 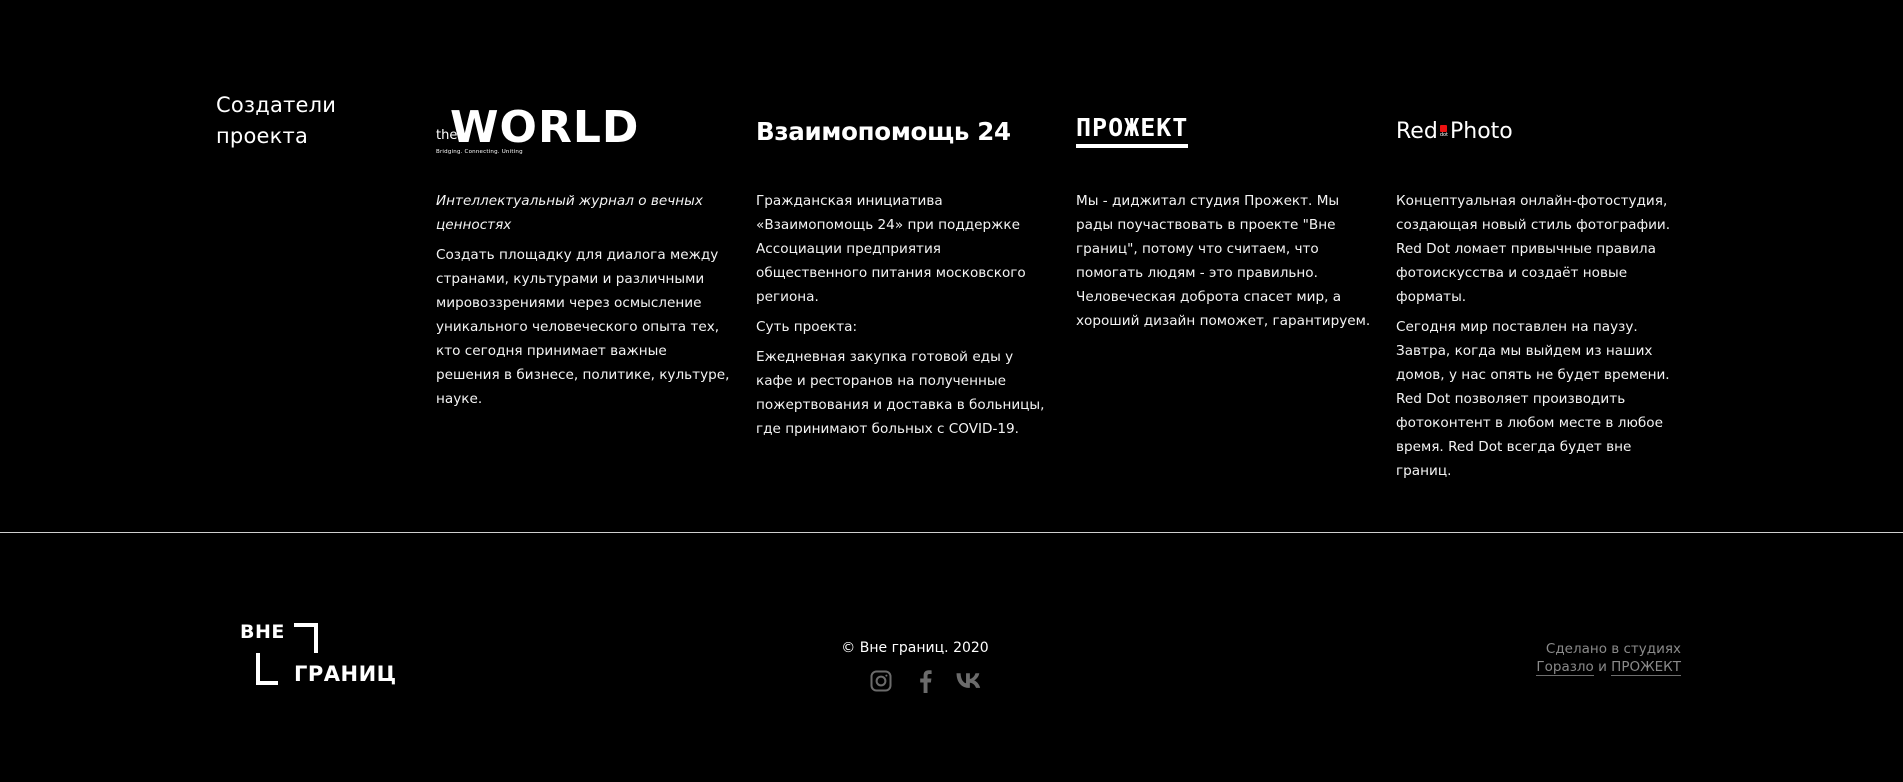 What do you see at coordinates (276, 120) in the screenshot?
I see `creators-title: Создатели проекта` at bounding box center [276, 120].